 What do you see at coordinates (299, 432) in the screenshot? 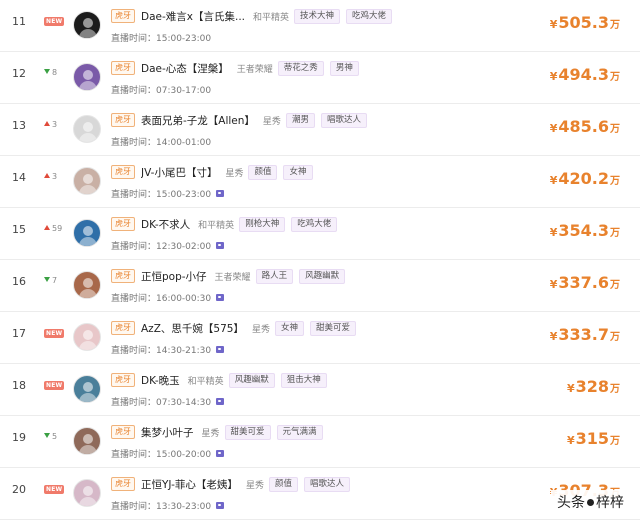
I see `tag-button: 元气满满` at bounding box center [299, 432].